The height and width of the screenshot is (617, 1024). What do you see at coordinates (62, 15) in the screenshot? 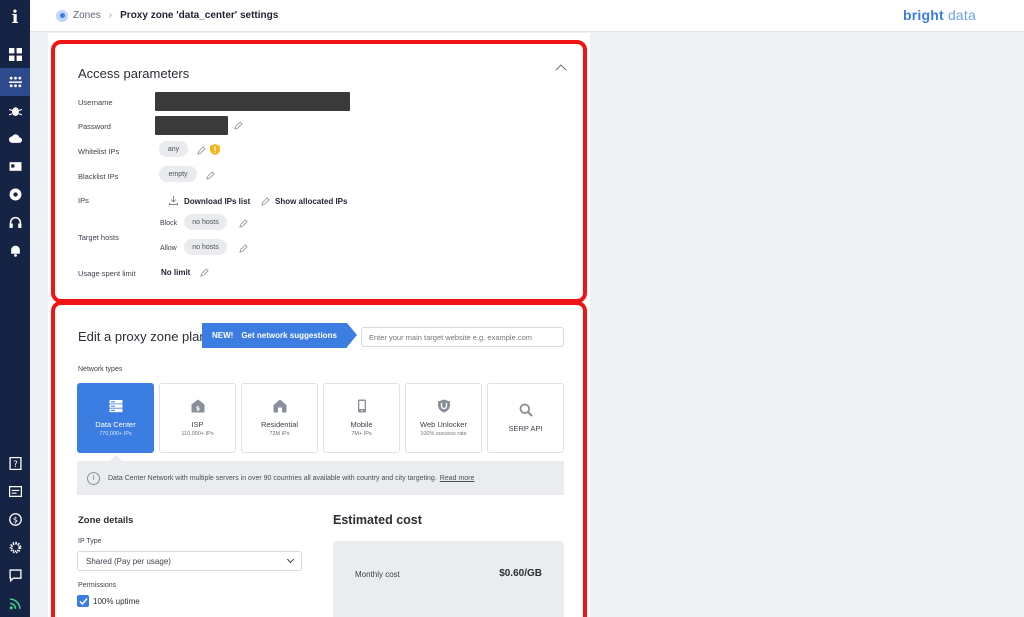
I see `location-pin-icon` at bounding box center [62, 15].